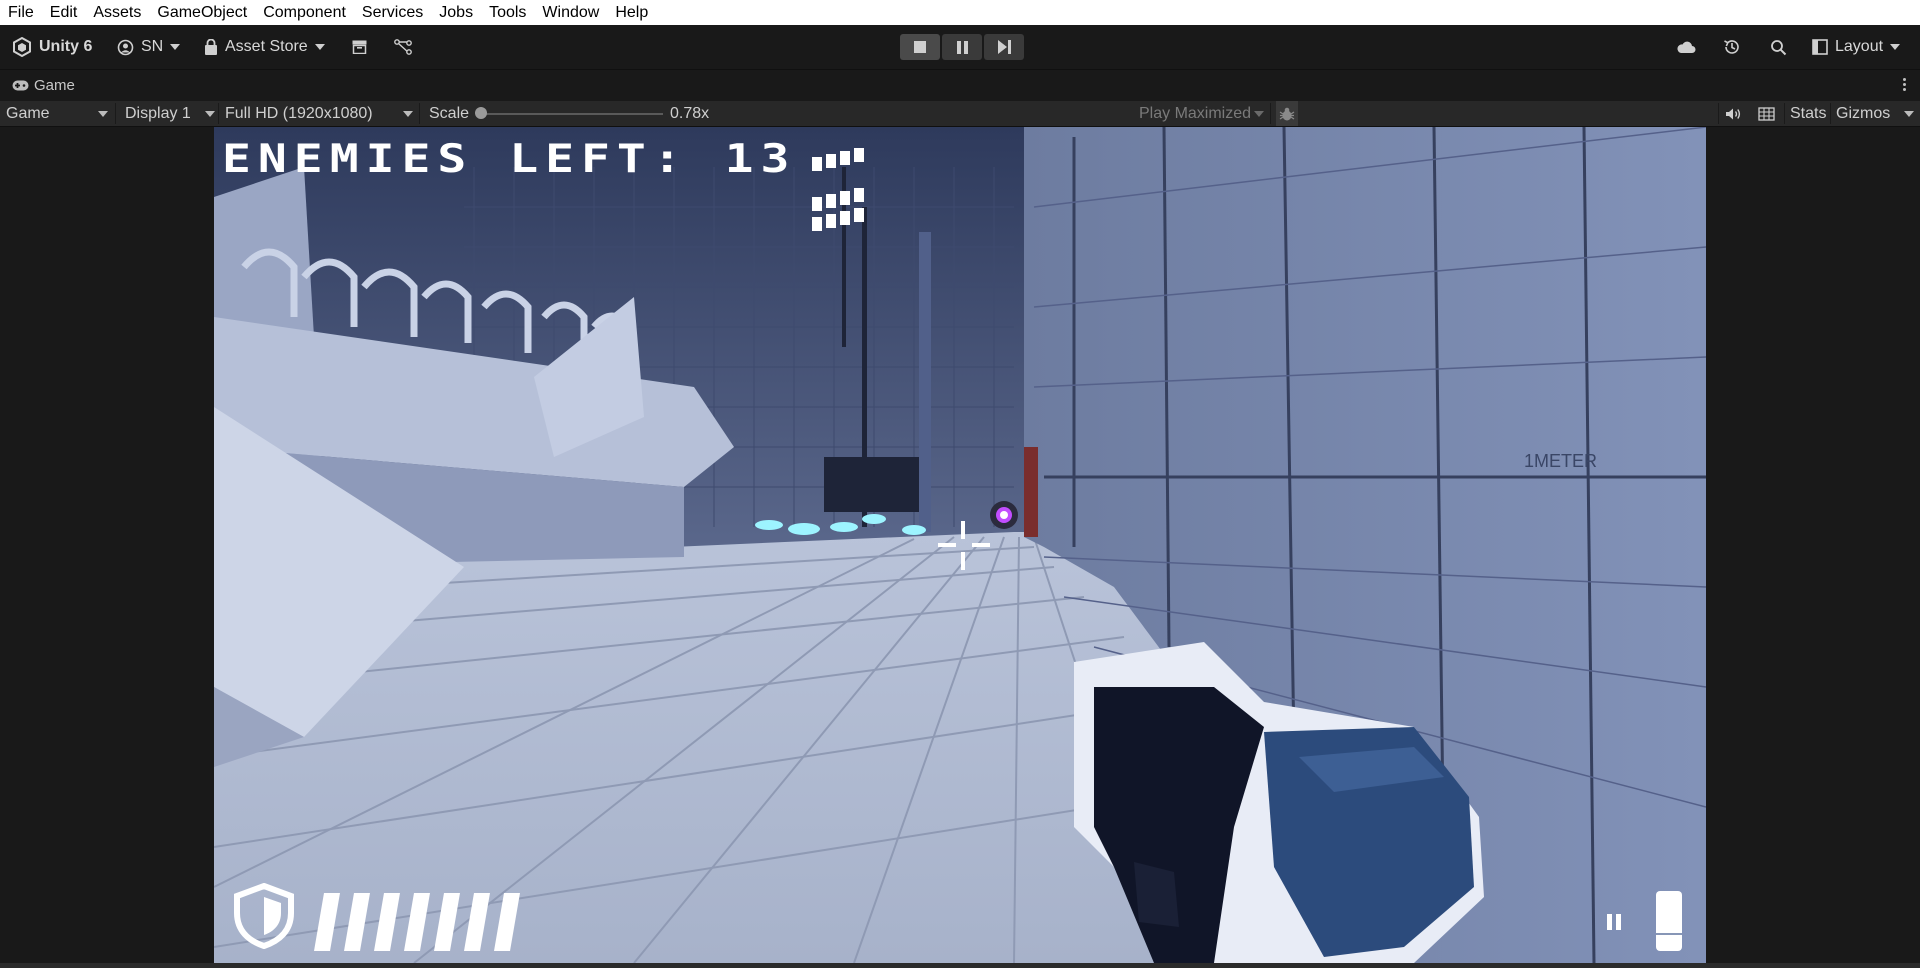  Describe the element at coordinates (1614, 922) in the screenshot. I see `pause-hud-icon` at that location.